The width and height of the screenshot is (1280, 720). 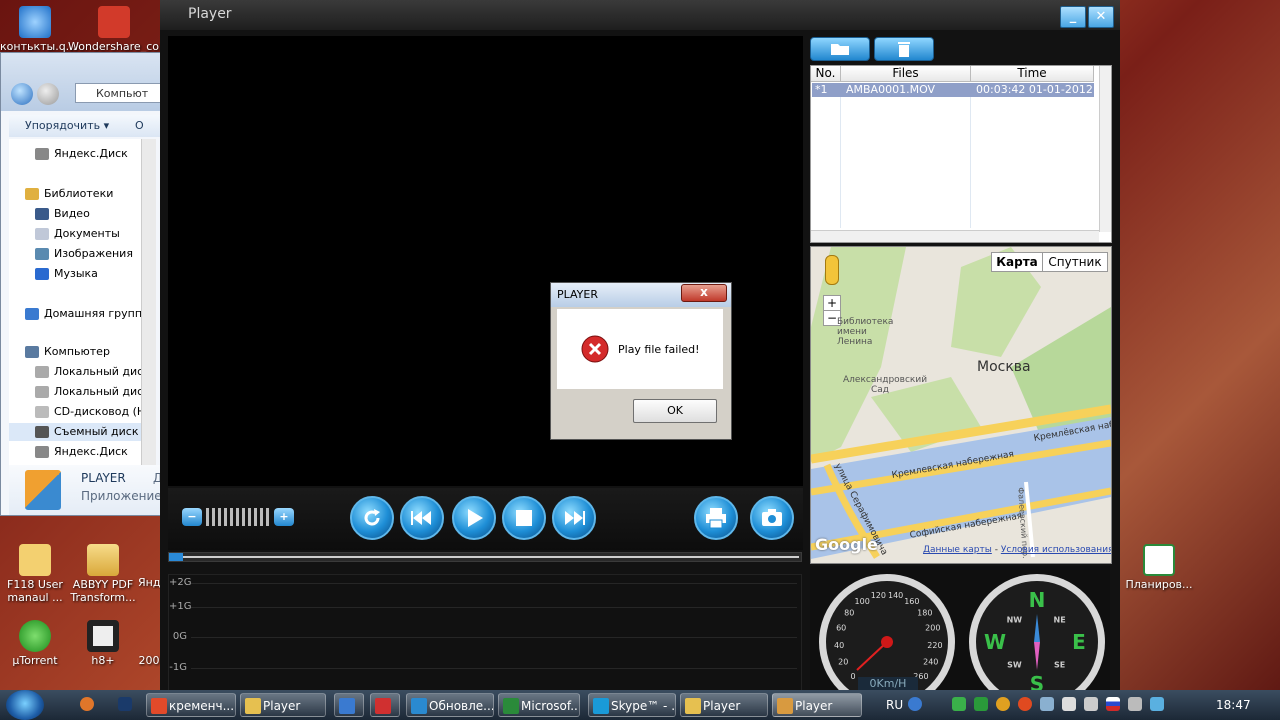 I want to click on desktop-icon-200: 200, so click(x=149, y=660).